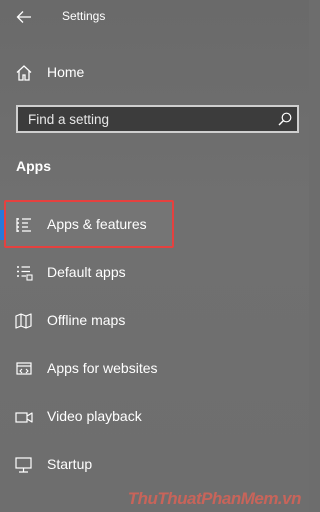 This screenshot has height=512, width=320. What do you see at coordinates (84, 16) in the screenshot?
I see `window-title: Settings` at bounding box center [84, 16].